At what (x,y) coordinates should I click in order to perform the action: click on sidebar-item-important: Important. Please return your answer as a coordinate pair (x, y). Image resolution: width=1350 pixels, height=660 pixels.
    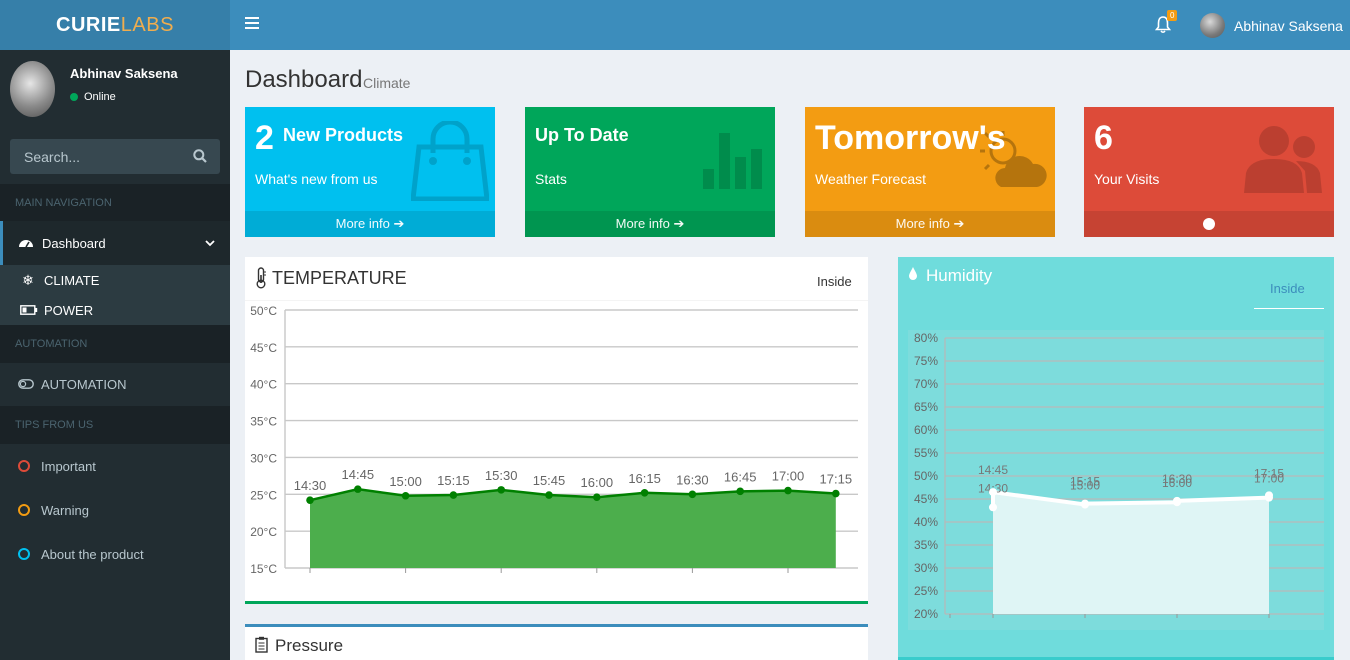
    Looking at the image, I should click on (115, 466).